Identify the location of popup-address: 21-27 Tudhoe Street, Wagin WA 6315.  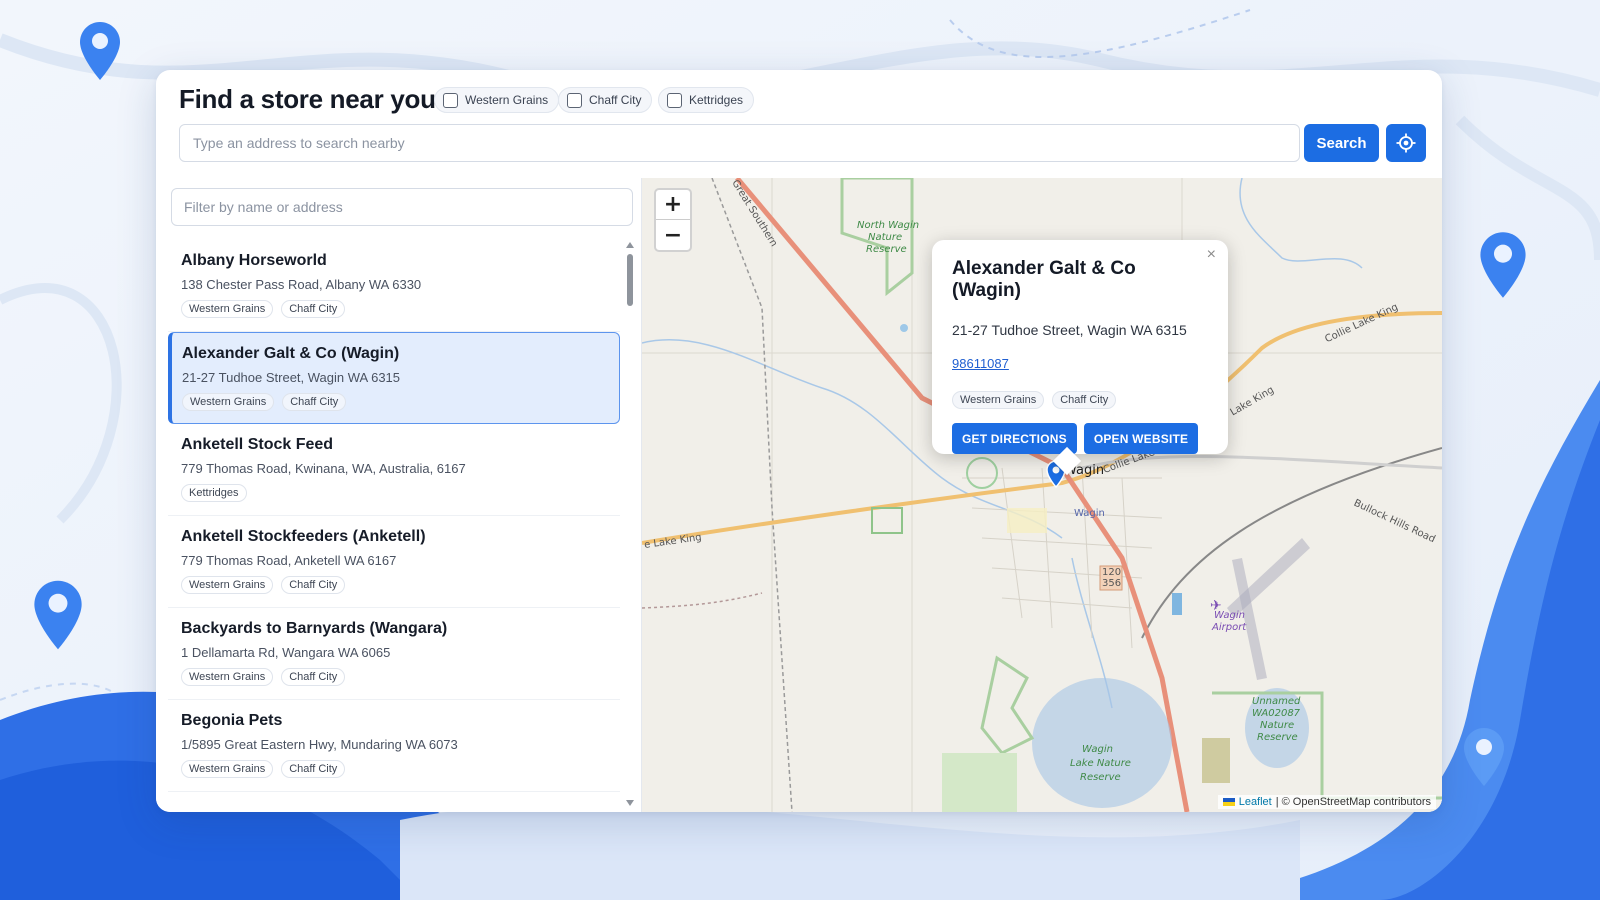
(1069, 330).